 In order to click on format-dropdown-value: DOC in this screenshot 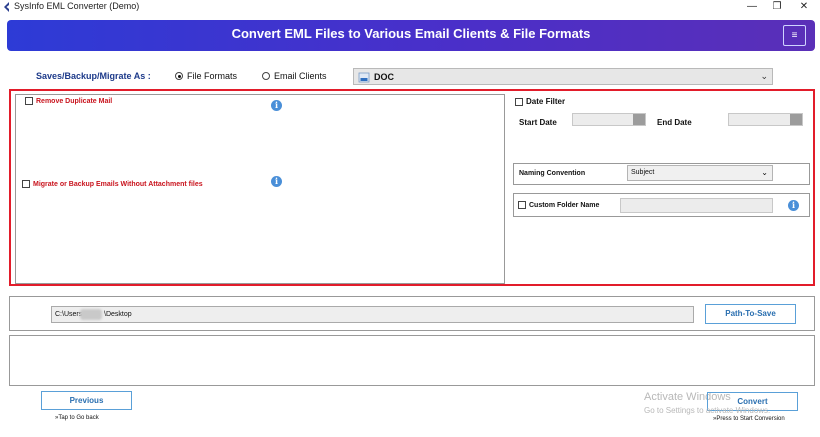, I will do `click(384, 77)`.